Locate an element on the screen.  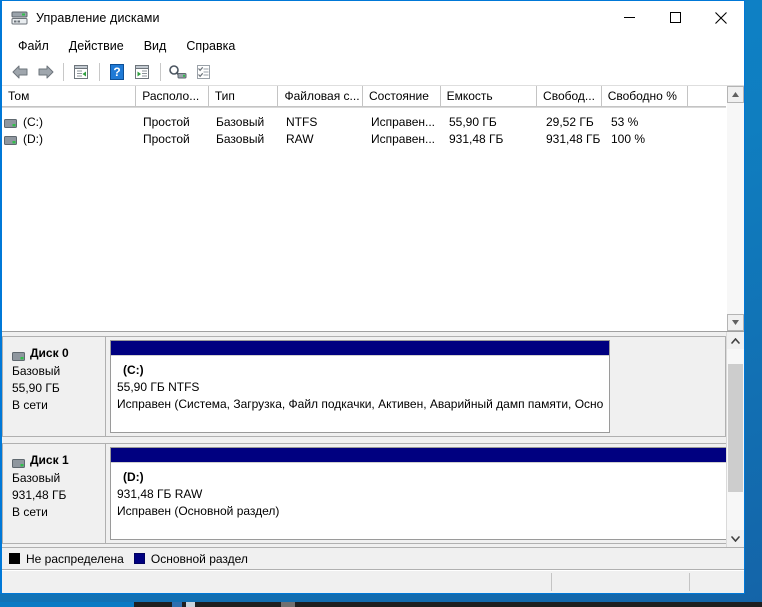
disk-size: 55,90 ГБ is located at coordinates (36, 388).